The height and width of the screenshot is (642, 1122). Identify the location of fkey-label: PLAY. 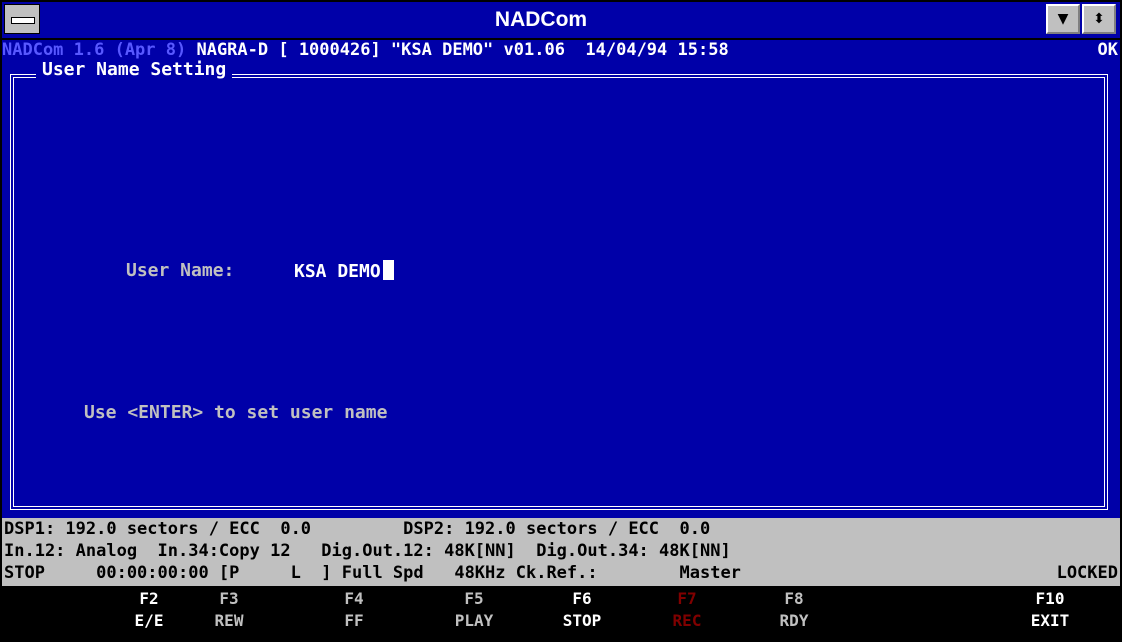
(474, 620).